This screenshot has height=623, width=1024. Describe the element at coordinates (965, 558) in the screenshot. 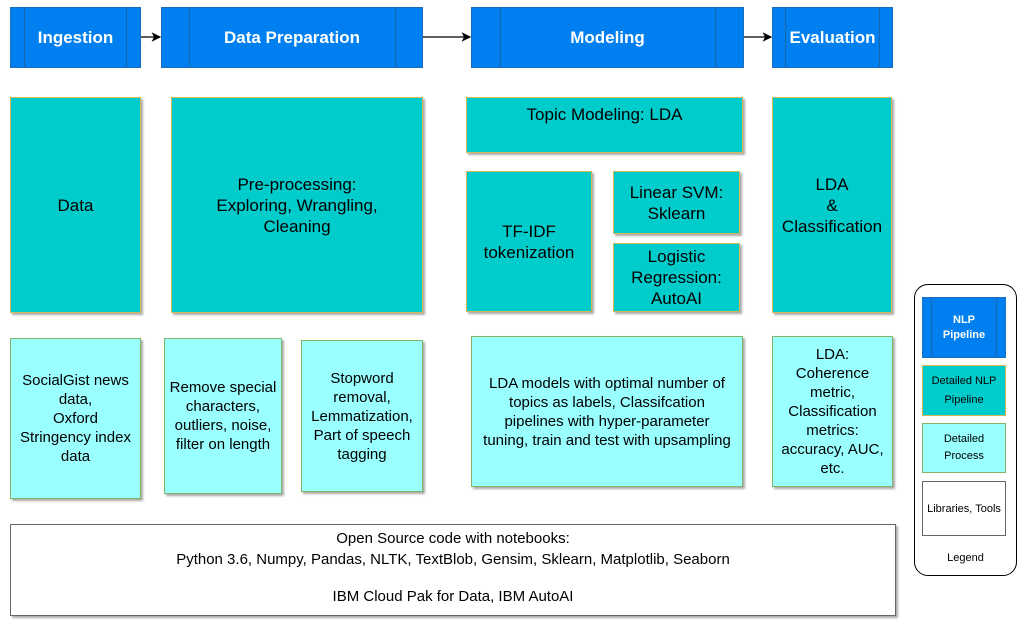

I see `legend-title: Legend` at that location.